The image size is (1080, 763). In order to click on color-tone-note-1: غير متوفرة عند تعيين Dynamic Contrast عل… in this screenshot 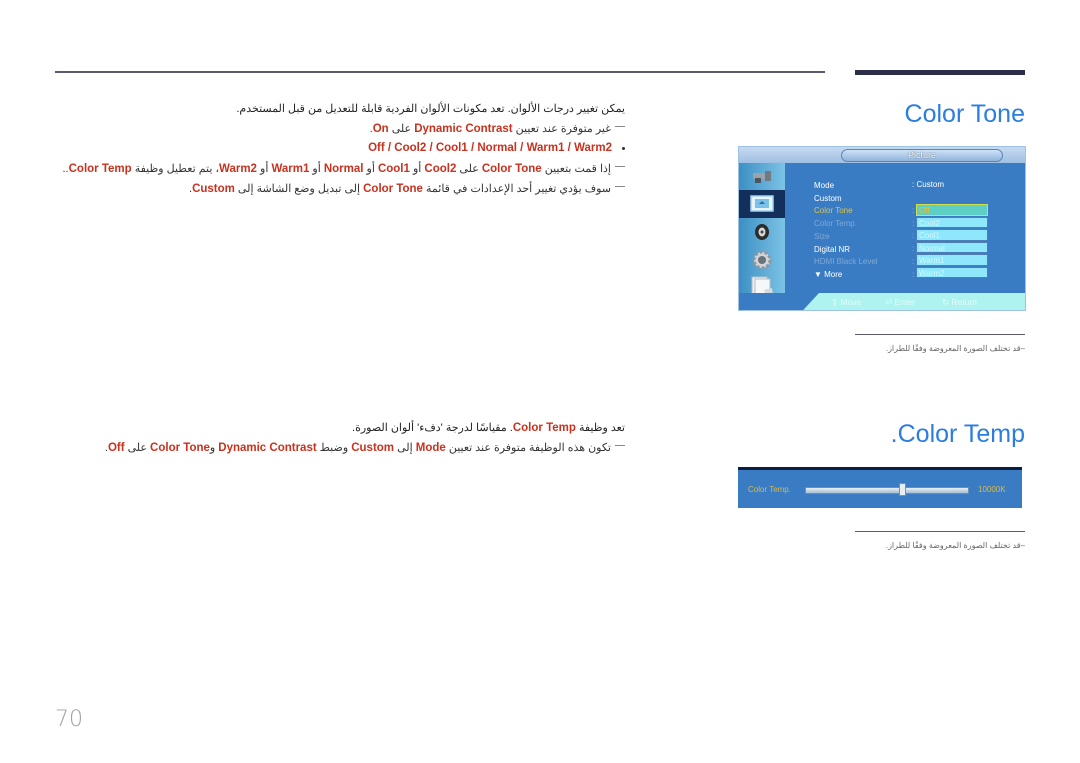, I will do `click(497, 128)`.